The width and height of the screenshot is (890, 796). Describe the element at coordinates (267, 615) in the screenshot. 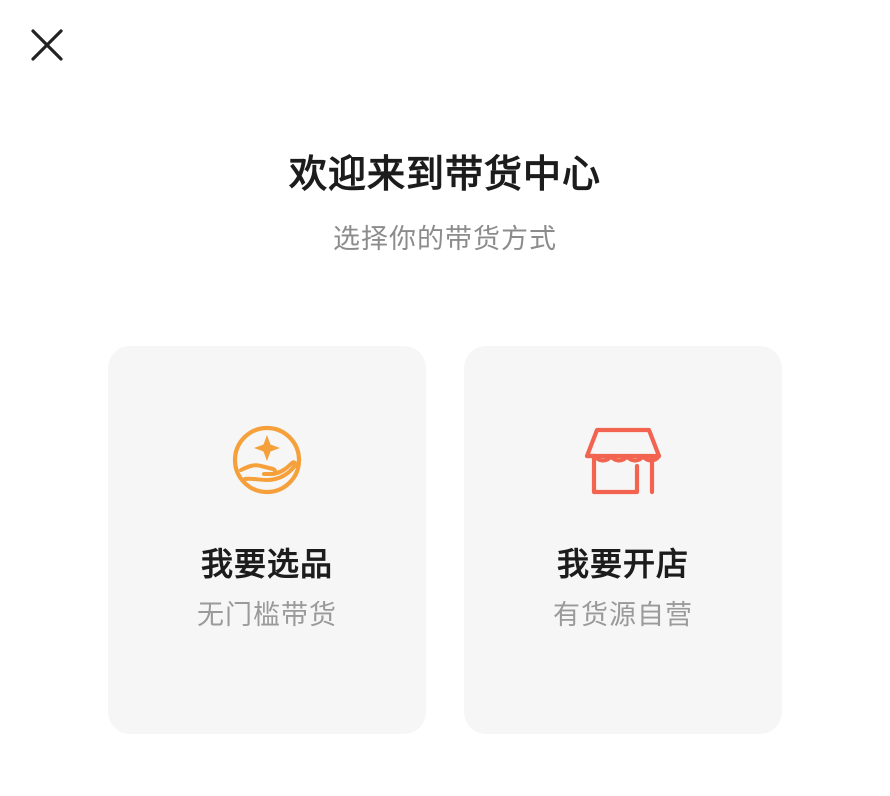

I see `select-products-desc: 无门槛带货` at that location.